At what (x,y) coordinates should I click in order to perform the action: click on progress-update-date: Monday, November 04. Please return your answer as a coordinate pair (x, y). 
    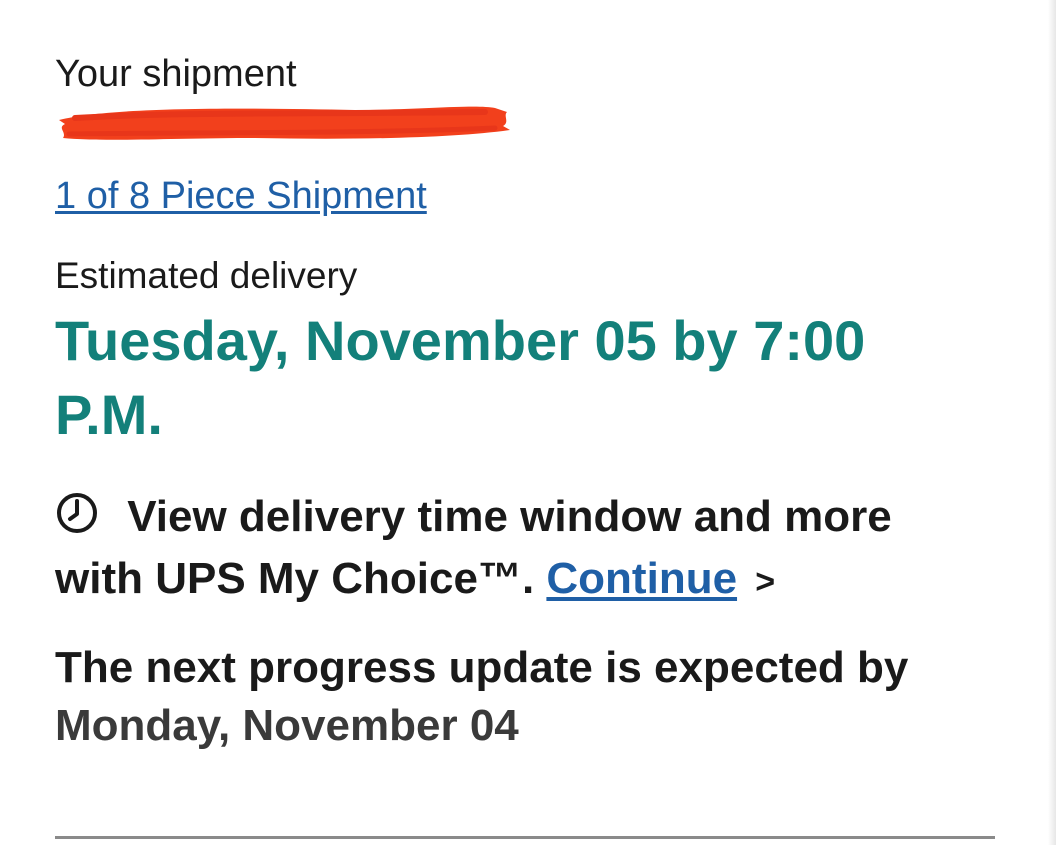
    Looking at the image, I should click on (287, 725).